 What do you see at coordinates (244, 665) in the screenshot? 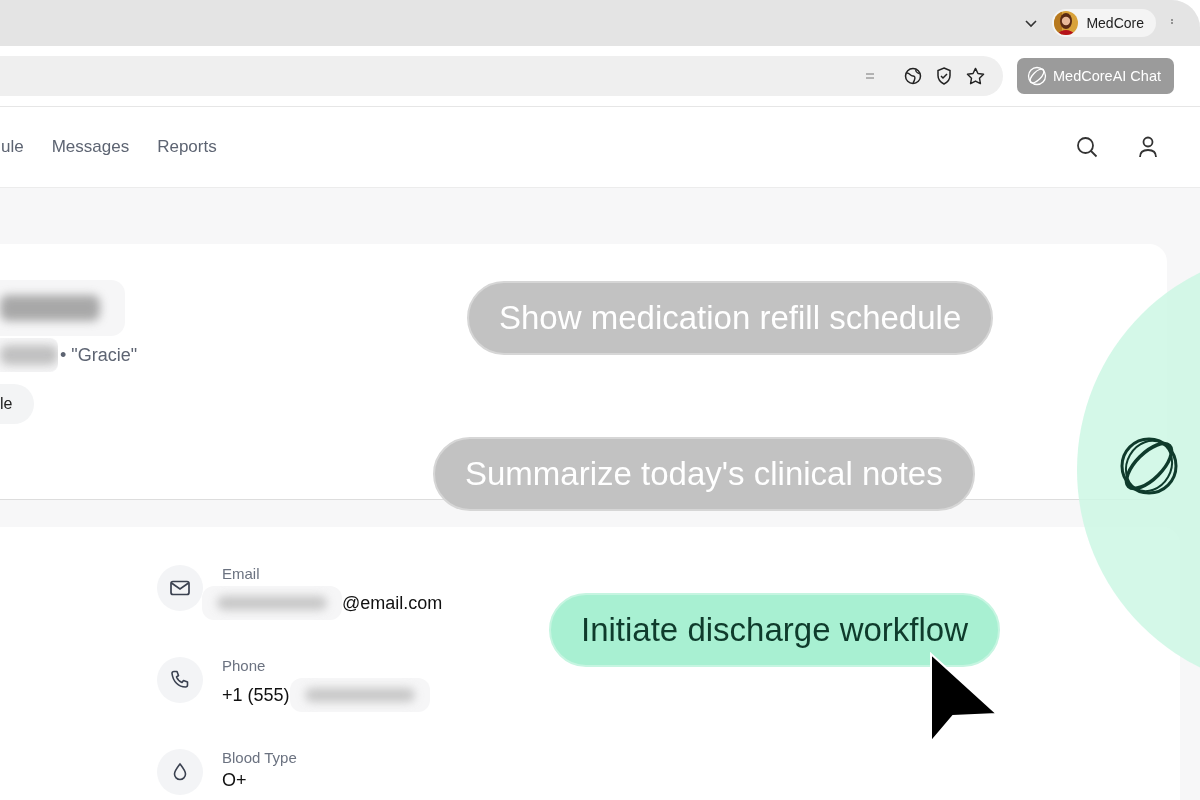
I see `field-label: Phone` at bounding box center [244, 665].